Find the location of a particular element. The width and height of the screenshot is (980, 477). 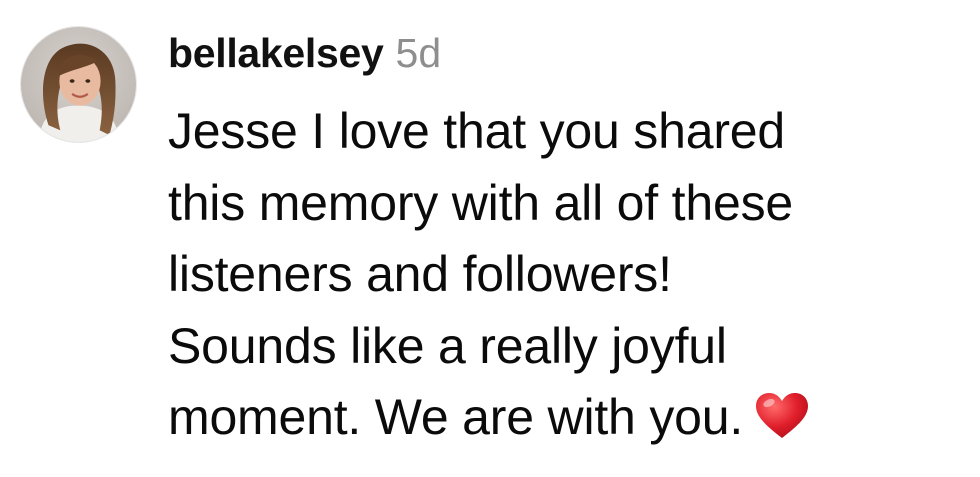

profile-photo-icon is located at coordinates (78, 84).